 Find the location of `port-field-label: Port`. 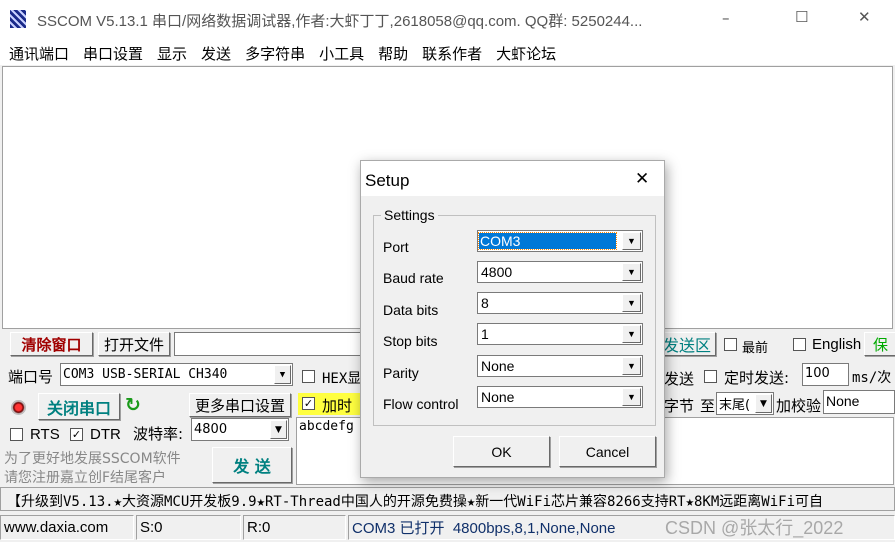

port-field-label: Port is located at coordinates (396, 247).